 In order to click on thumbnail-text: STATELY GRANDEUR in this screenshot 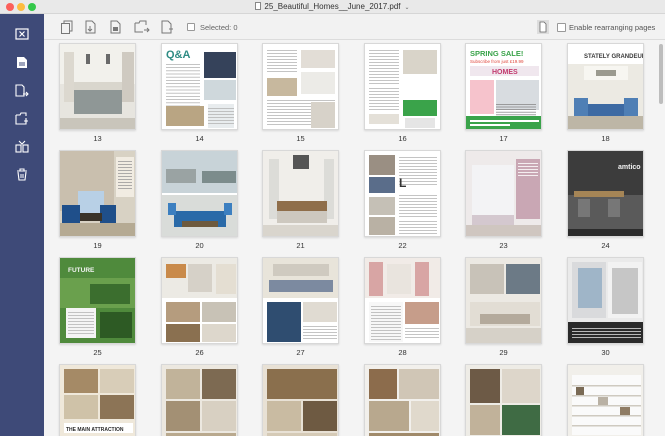, I will do `click(614, 57)`.